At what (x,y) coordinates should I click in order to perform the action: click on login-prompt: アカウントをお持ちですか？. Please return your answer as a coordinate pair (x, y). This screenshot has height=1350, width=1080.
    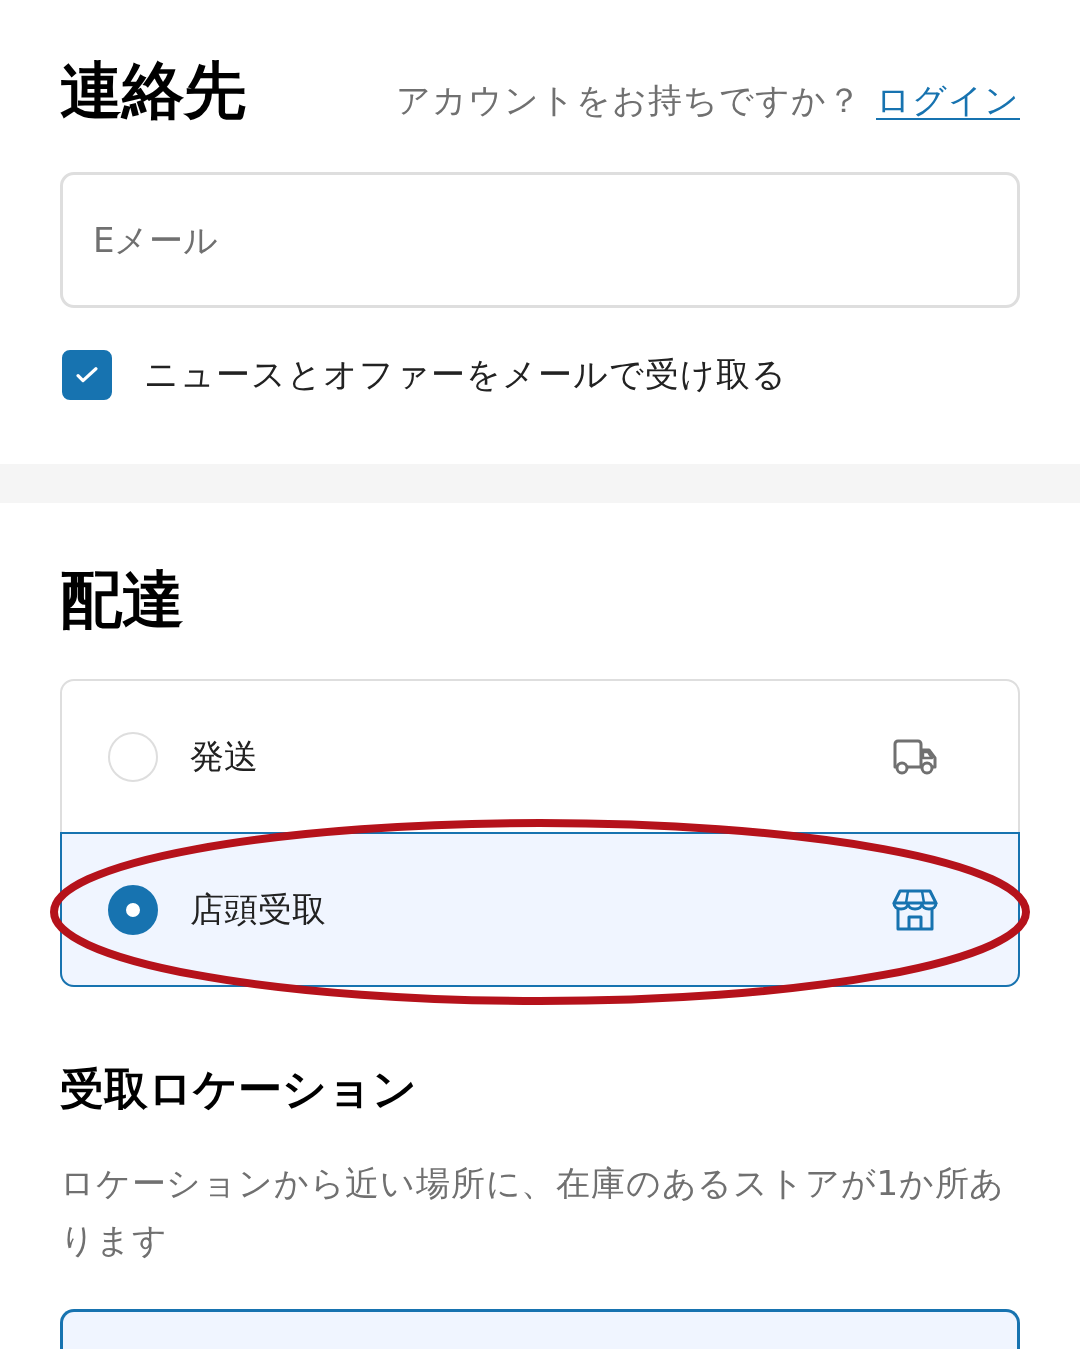
    Looking at the image, I should click on (629, 100).